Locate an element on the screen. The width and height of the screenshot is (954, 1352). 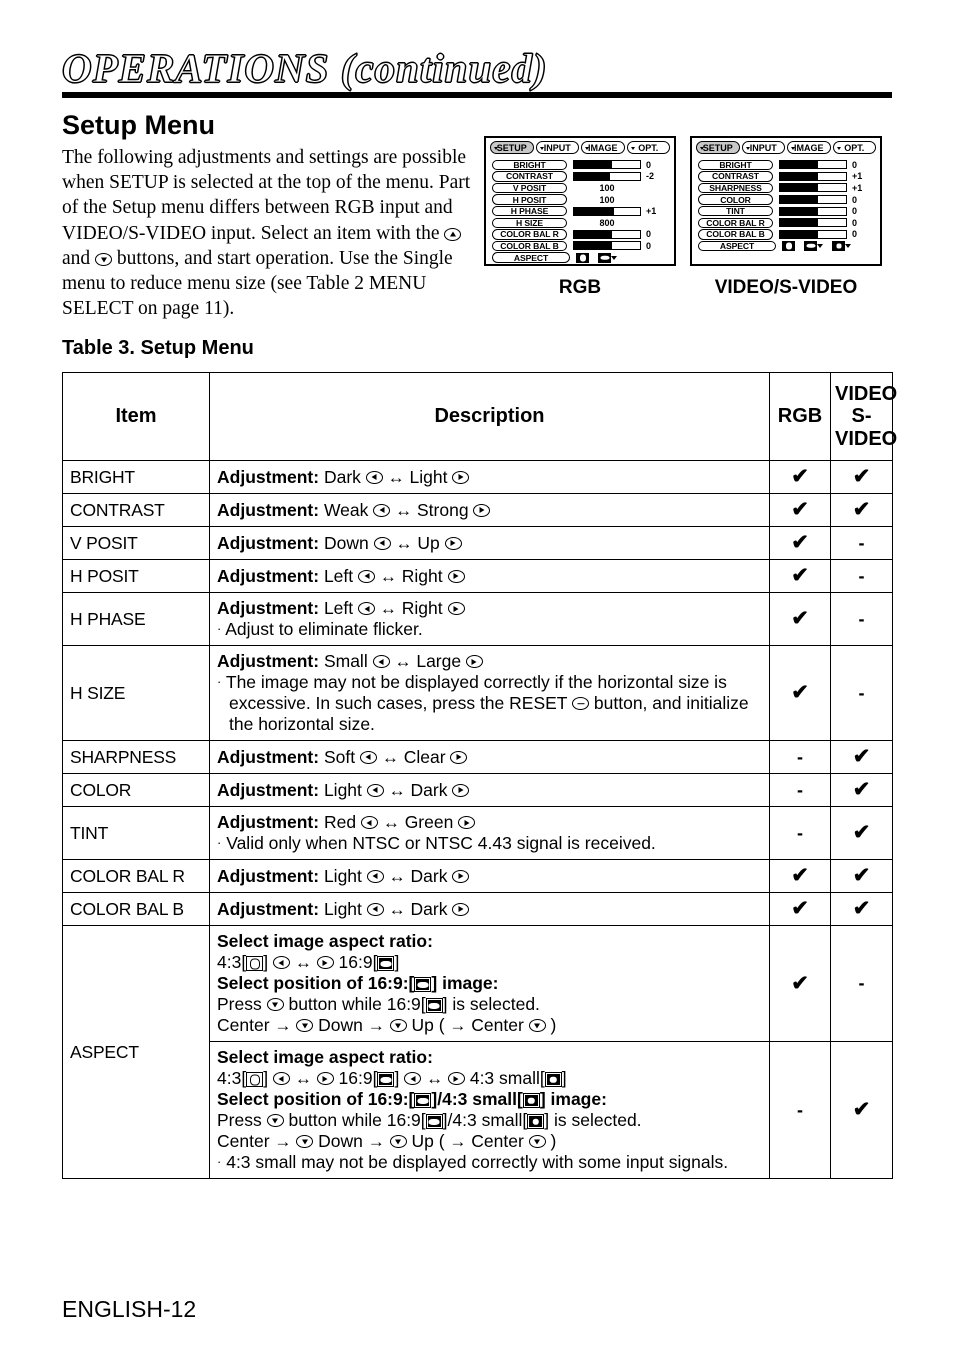
col-header-rgb: RGB is located at coordinates (800, 416).